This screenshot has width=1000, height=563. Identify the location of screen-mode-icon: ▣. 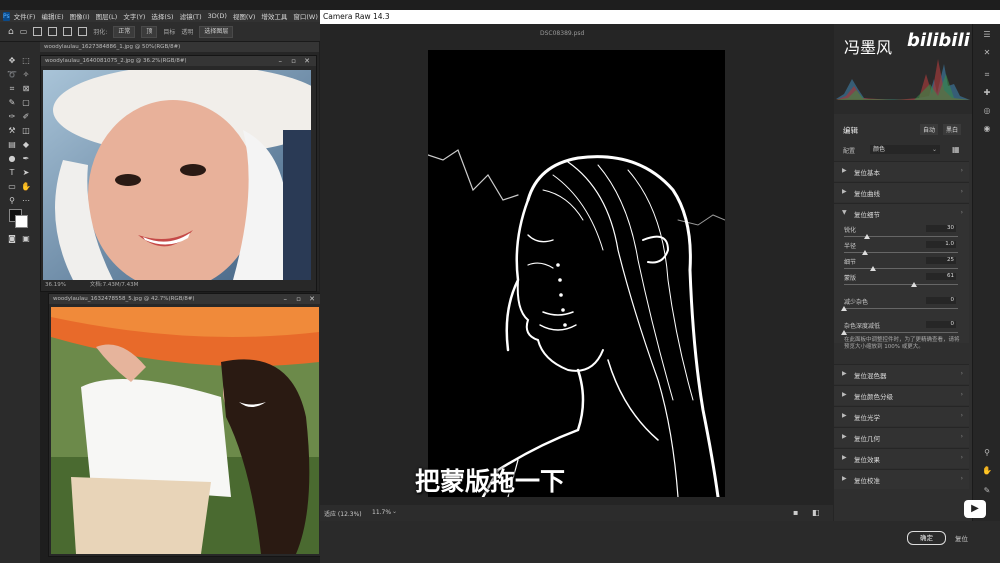
(26, 239).